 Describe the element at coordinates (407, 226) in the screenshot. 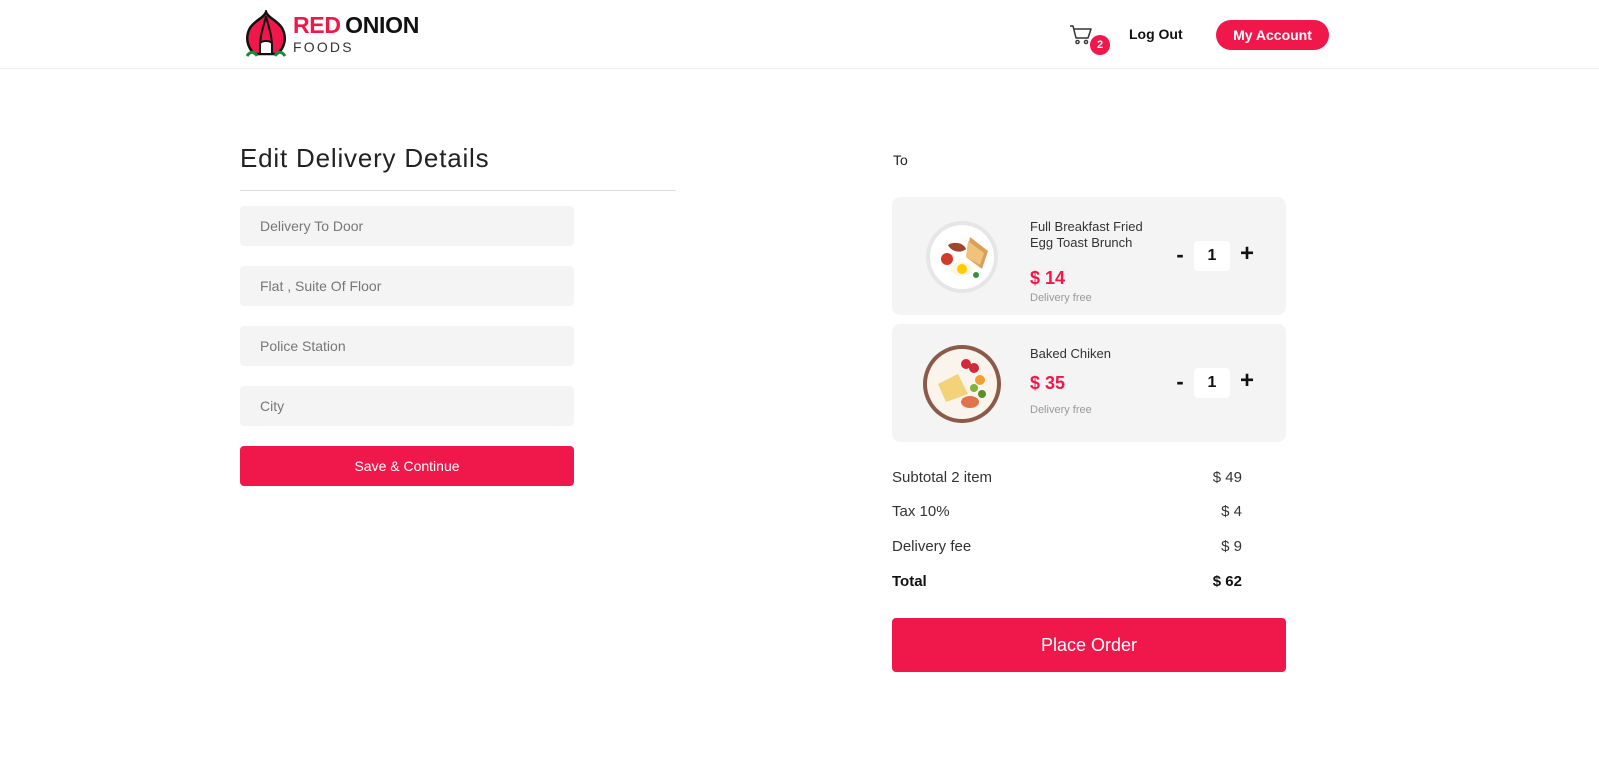

I see `delivery-to-door-input` at that location.